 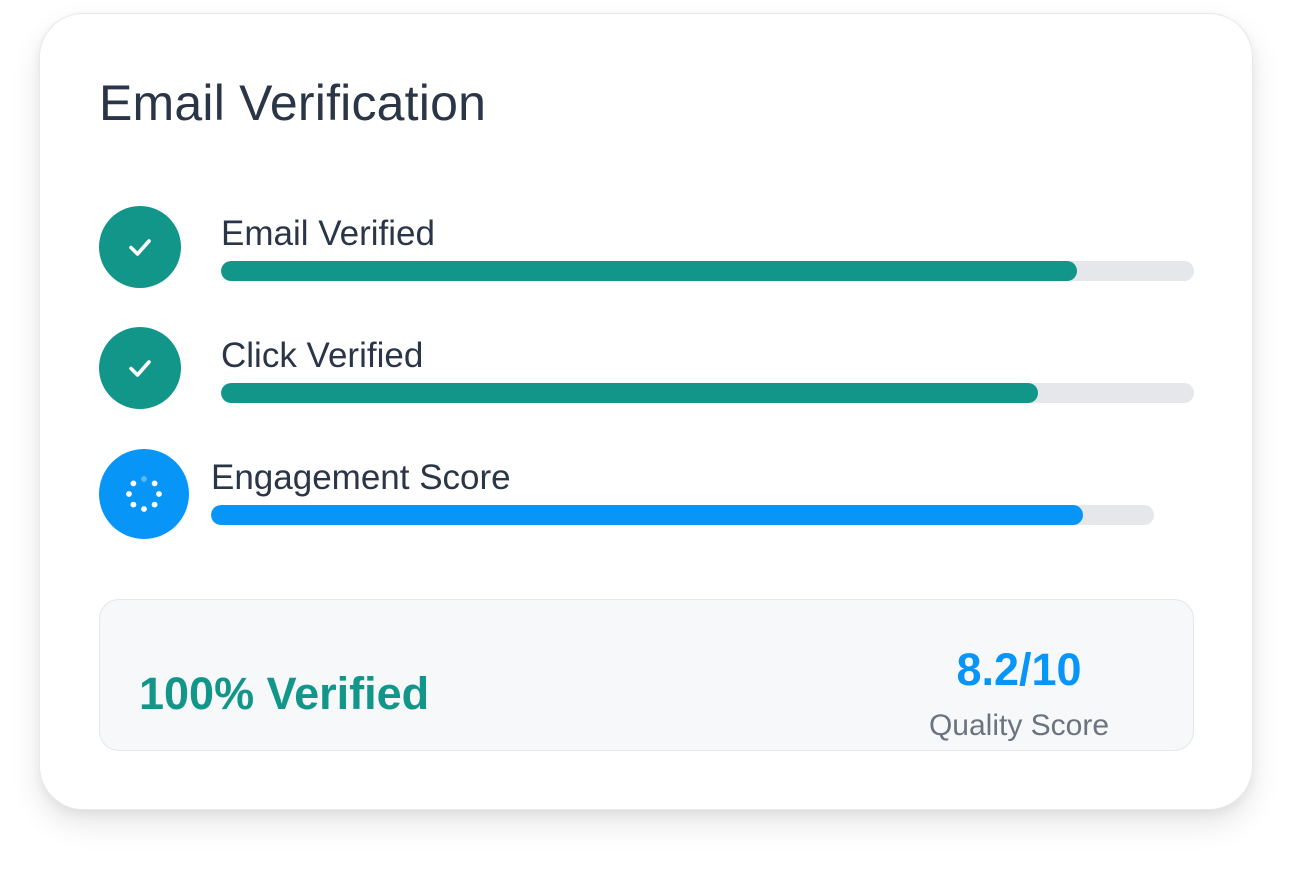 I want to click on click-verified-progress-bar, so click(x=707, y=393).